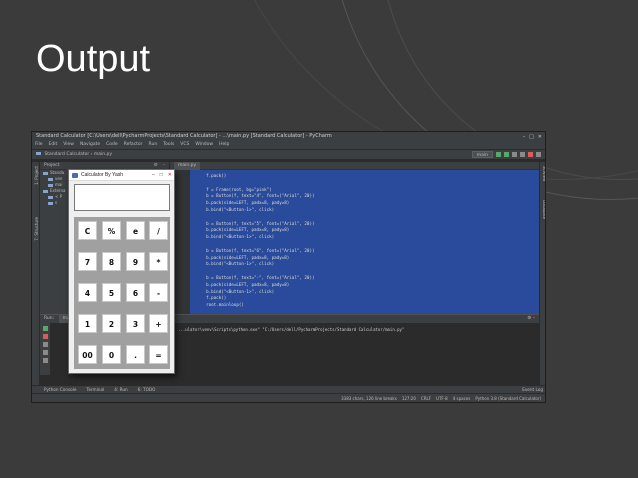 The height and width of the screenshot is (478, 638). I want to click on calculator-window-controls: – □ ✕, so click(162, 175).